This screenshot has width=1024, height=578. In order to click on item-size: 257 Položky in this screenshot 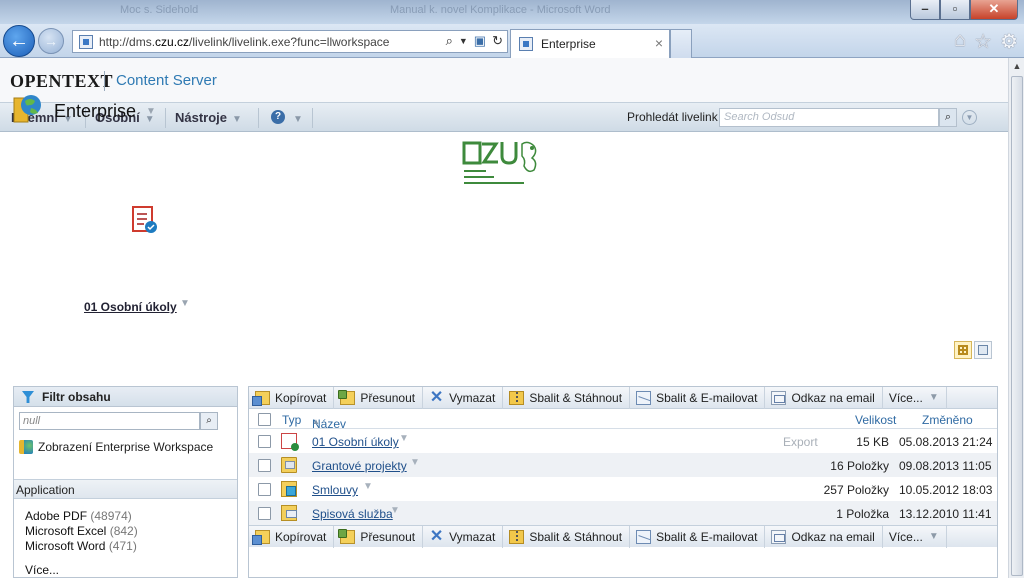, I will do `click(856, 490)`.